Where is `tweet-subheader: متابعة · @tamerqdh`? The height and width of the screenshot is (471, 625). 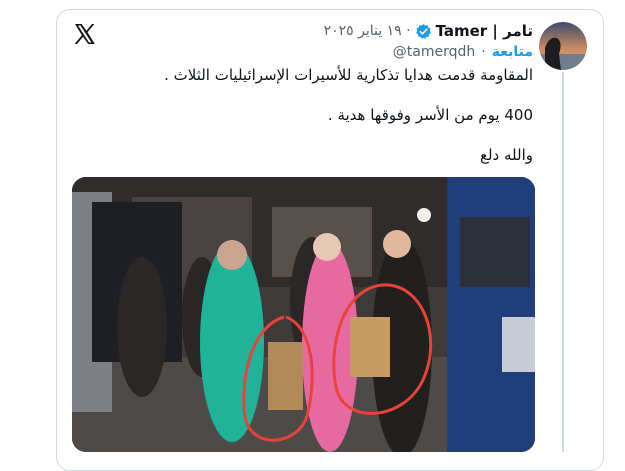 tweet-subheader: متابعة · @tamerqdh is located at coordinates (463, 52).